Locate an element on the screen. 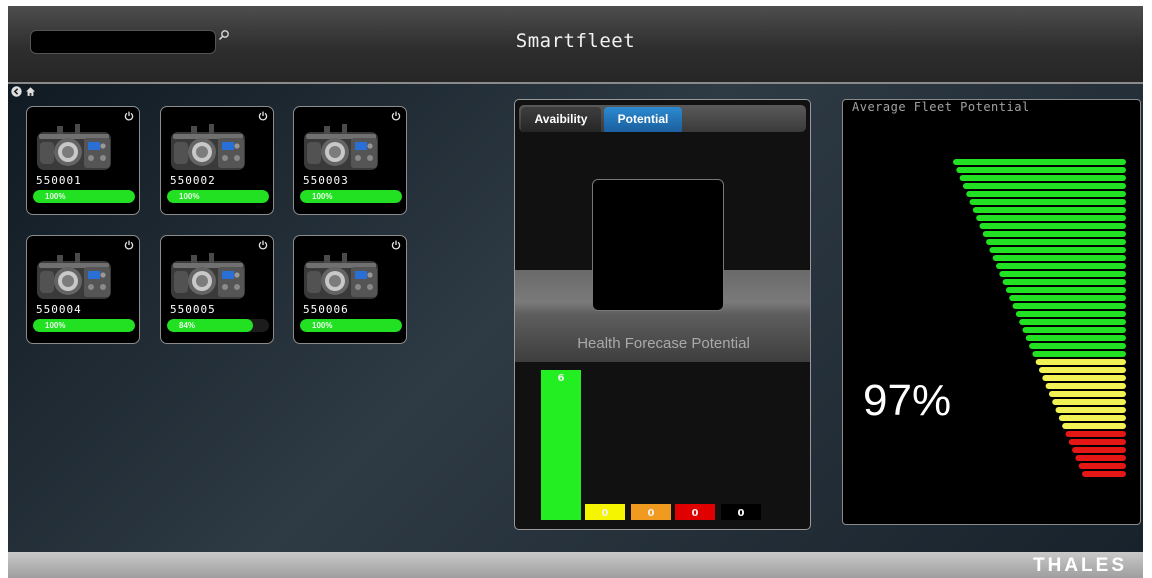 This screenshot has height=578, width=1152. radio-id: 550004 is located at coordinates (59, 309).